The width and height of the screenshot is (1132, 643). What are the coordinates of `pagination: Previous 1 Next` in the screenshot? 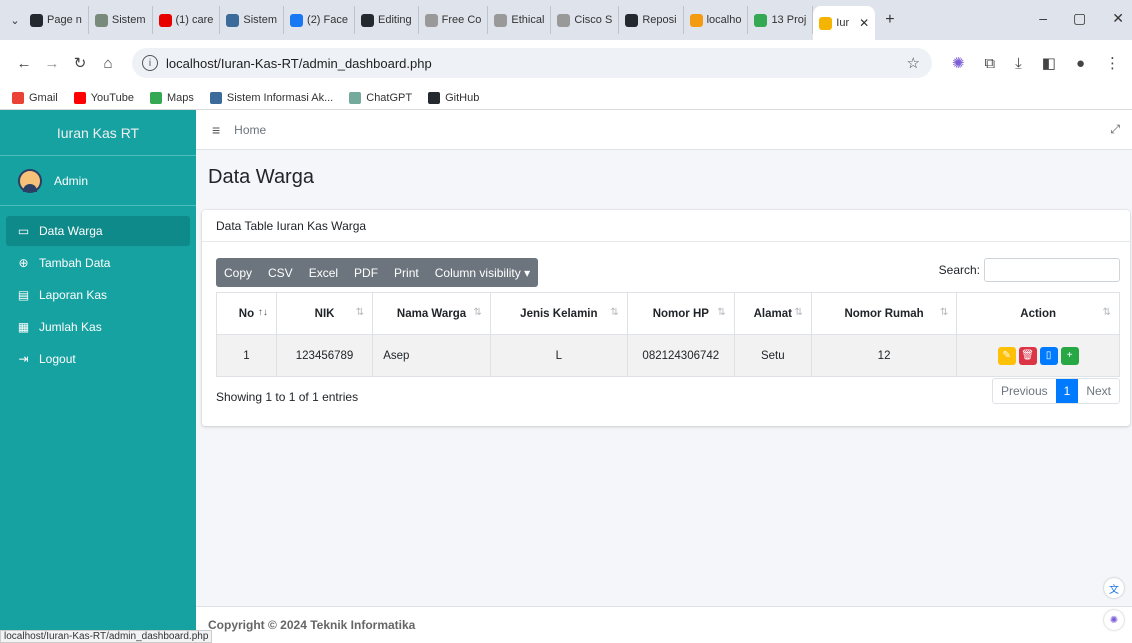 It's located at (1055, 391).